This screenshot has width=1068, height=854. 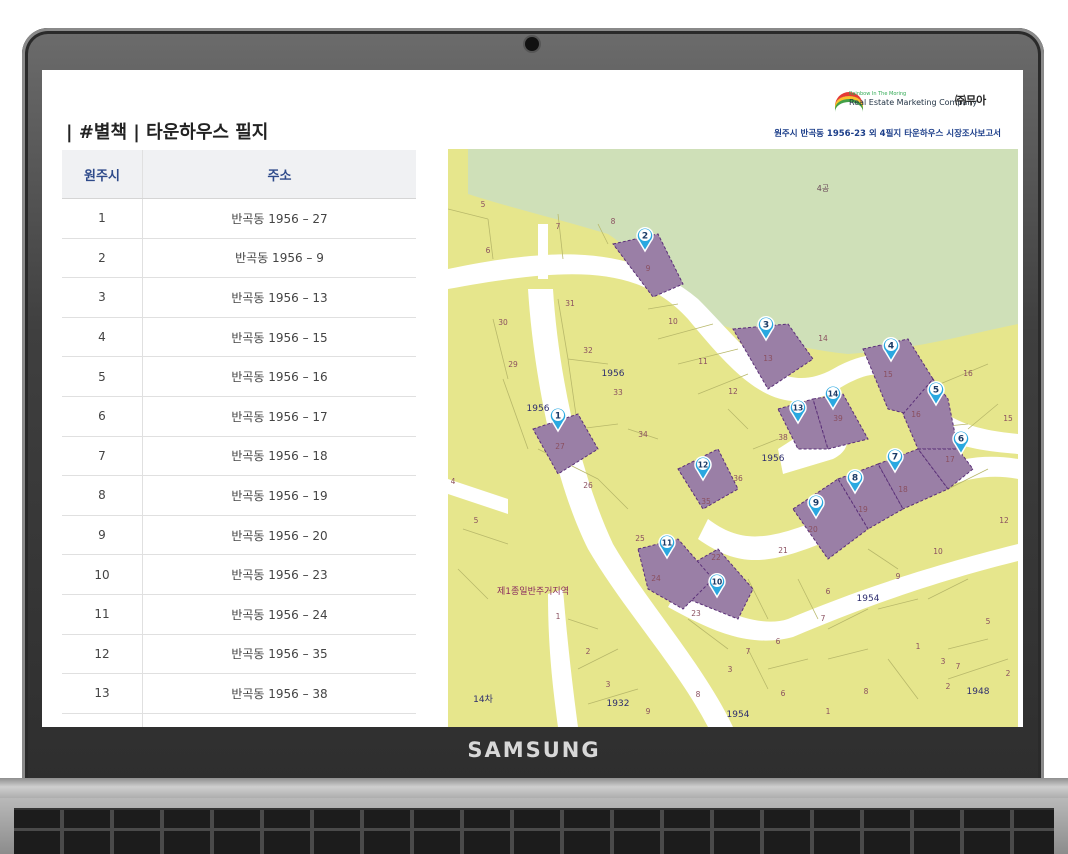 What do you see at coordinates (102, 495) in the screenshot?
I see `row-number: 8` at bounding box center [102, 495].